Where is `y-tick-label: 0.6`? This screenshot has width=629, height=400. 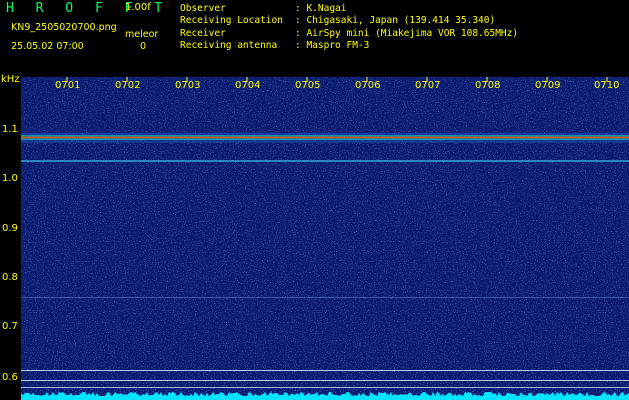
y-tick-label: 0.6 is located at coordinates (10, 377).